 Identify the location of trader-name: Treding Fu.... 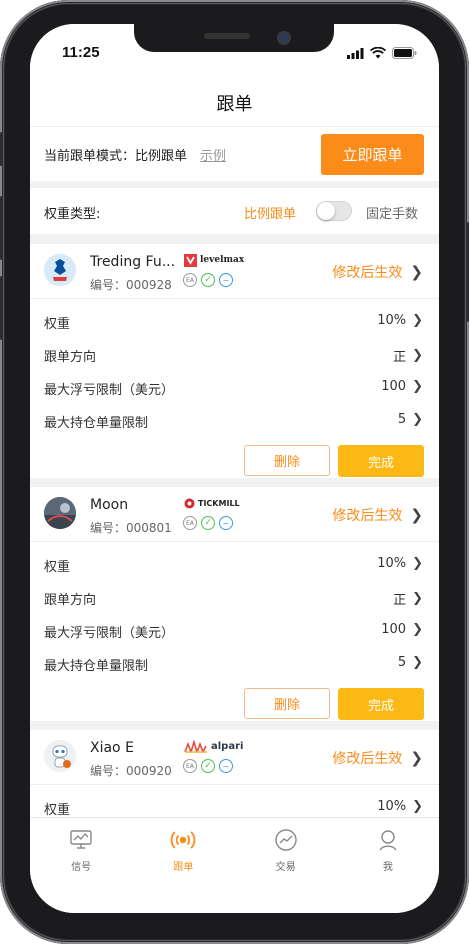
(132, 262).